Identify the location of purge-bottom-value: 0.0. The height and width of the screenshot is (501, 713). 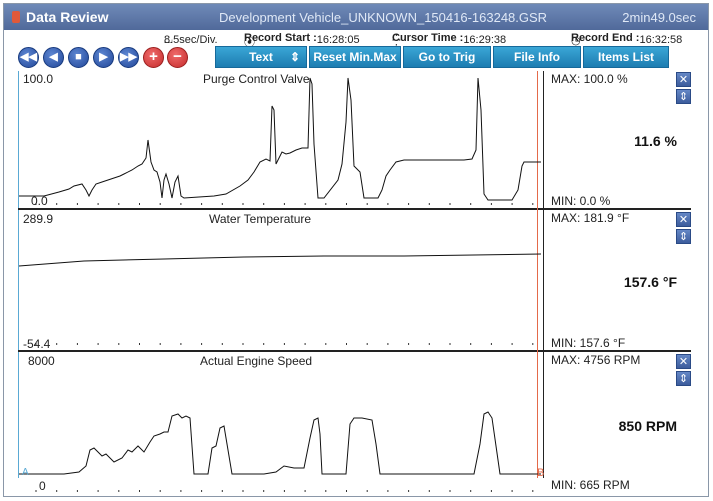
(39, 201).